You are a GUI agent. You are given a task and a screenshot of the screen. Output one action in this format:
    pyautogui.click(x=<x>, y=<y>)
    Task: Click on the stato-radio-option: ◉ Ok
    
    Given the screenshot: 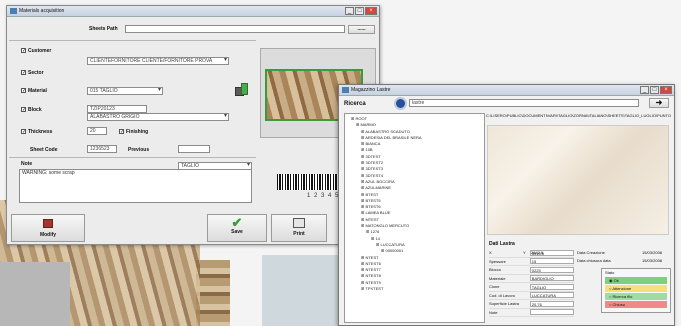 What is the action you would take?
    pyautogui.click(x=636, y=280)
    